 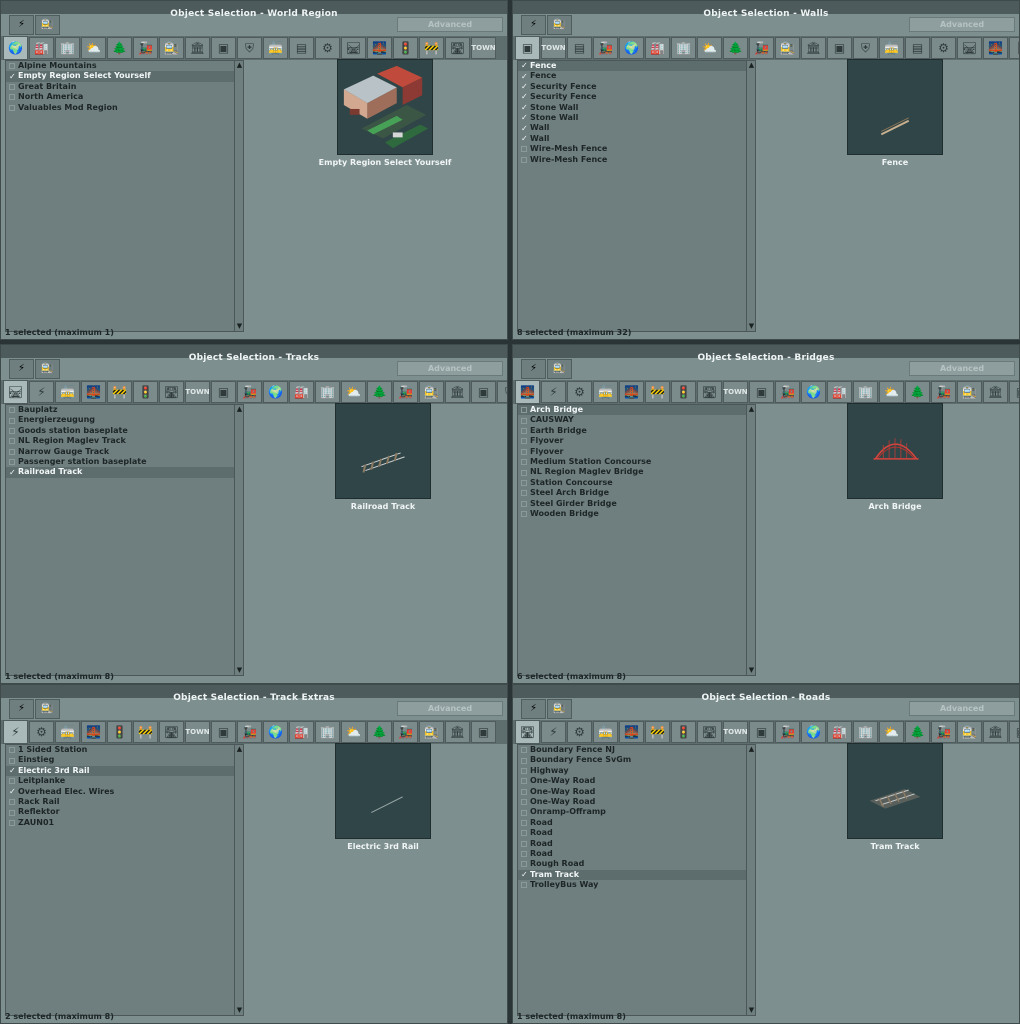 I want to click on loco-tab-icon: 🚉, so click(x=47, y=25).